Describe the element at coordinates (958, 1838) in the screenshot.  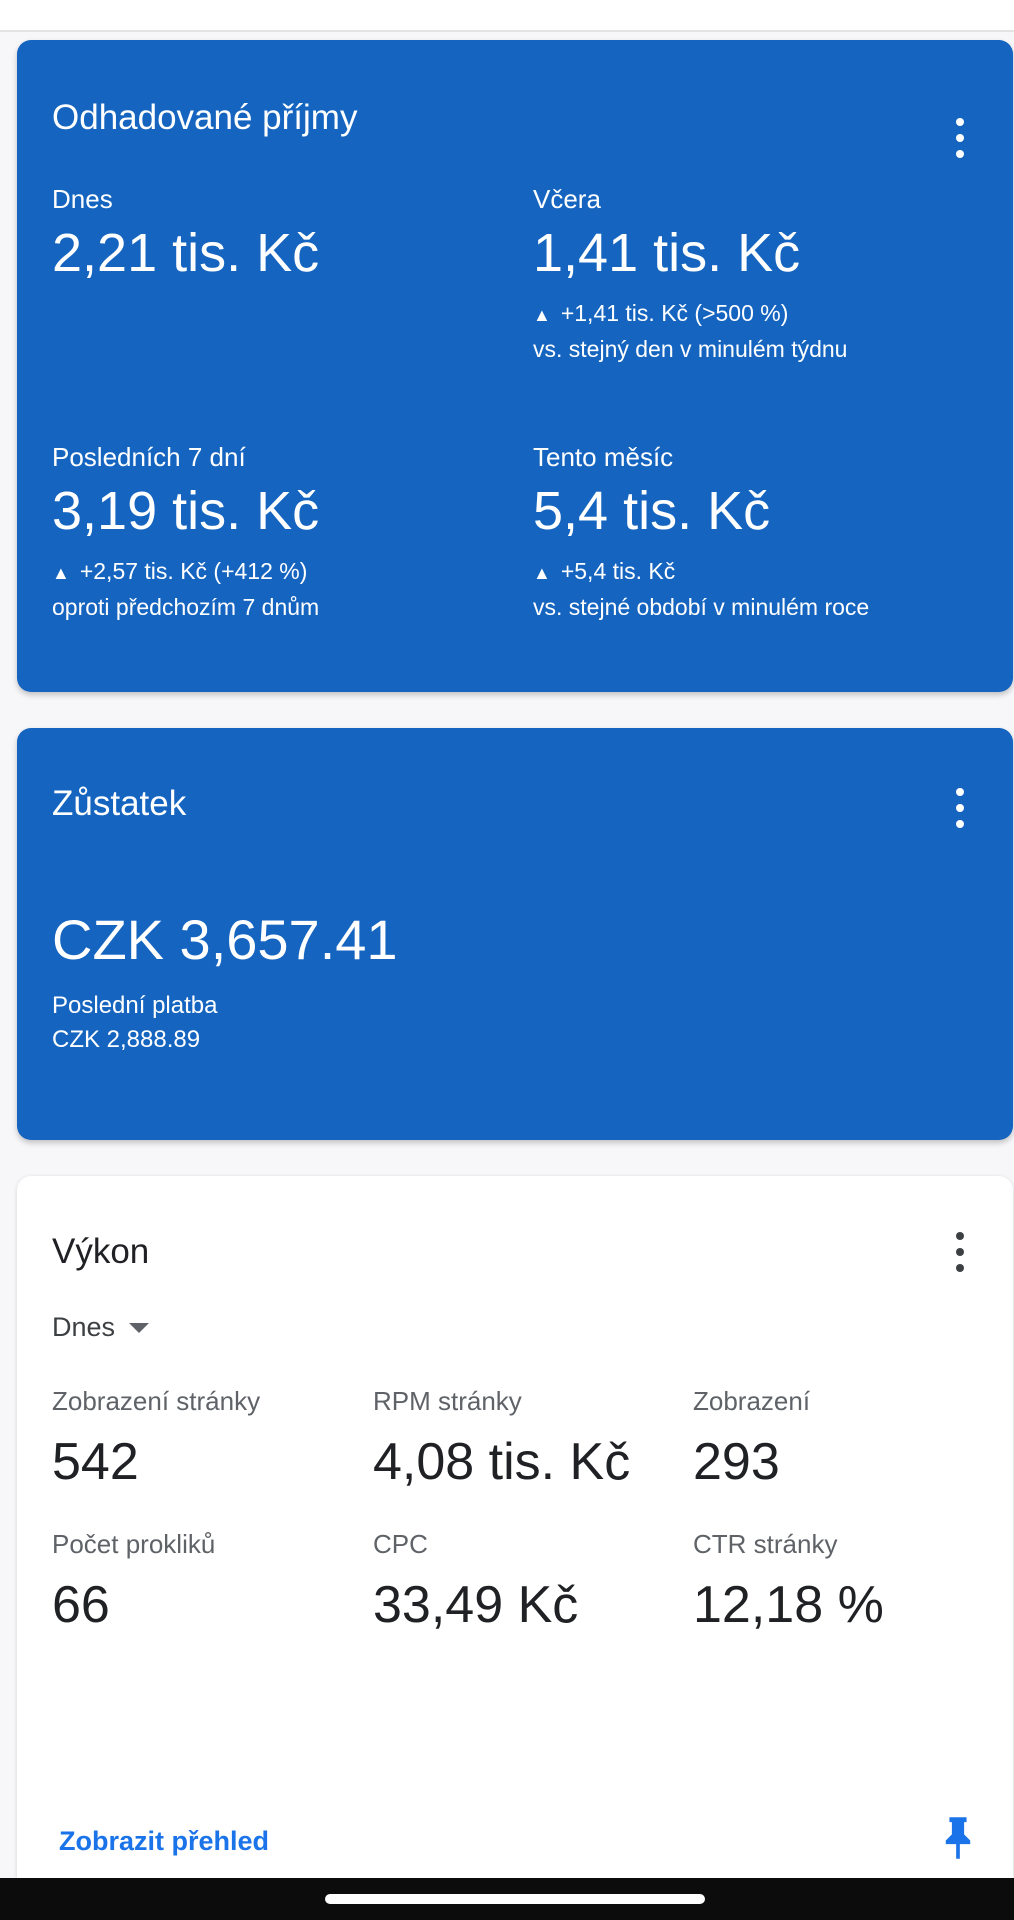
I see `pin-icon` at that location.